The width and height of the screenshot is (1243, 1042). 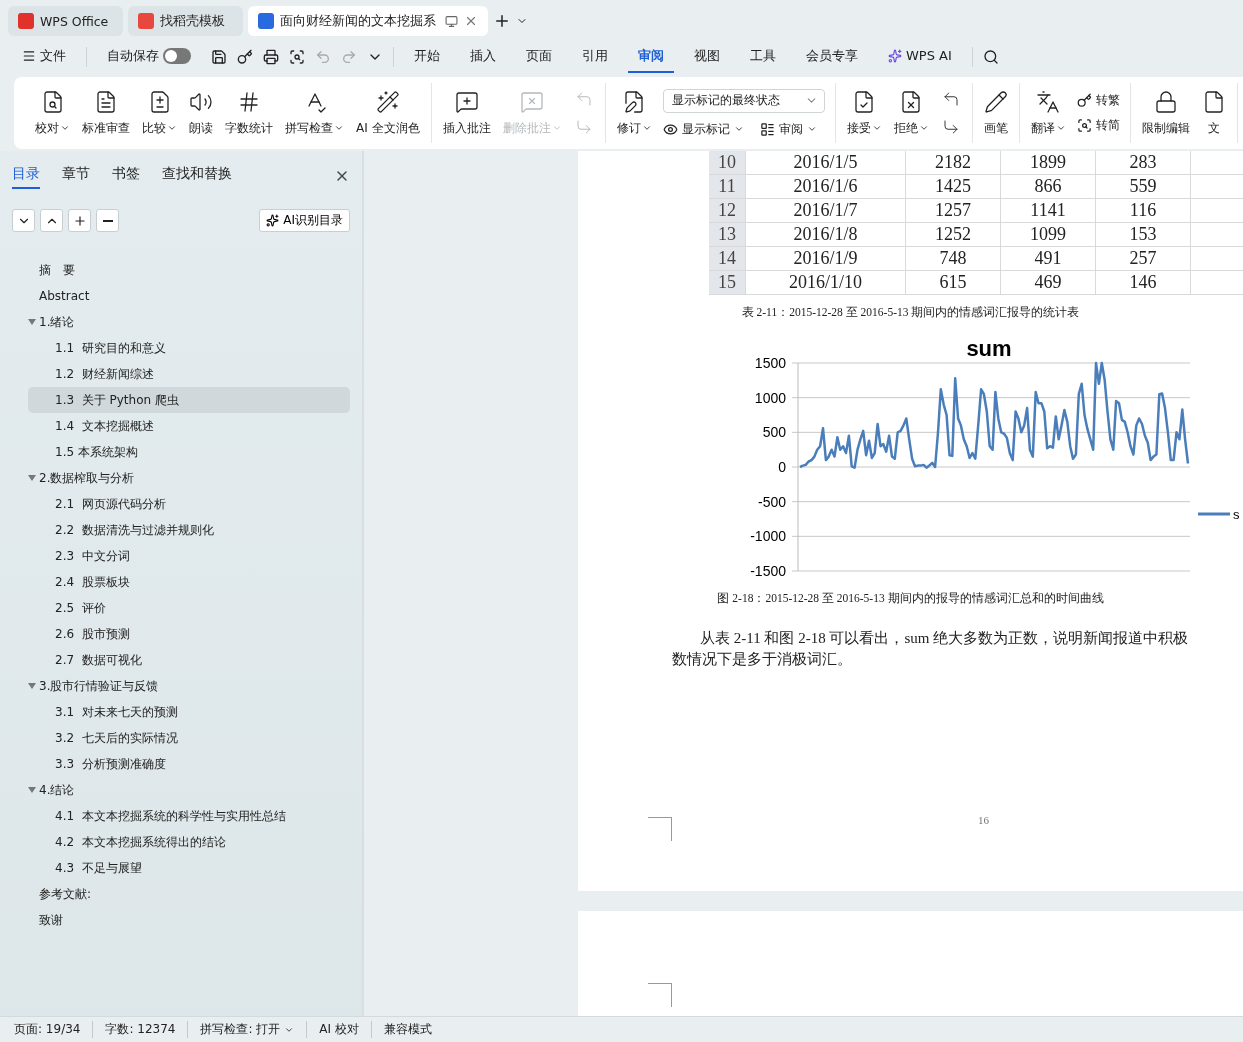 I want to click on ribbon-button: 翻译, so click(x=1048, y=113).